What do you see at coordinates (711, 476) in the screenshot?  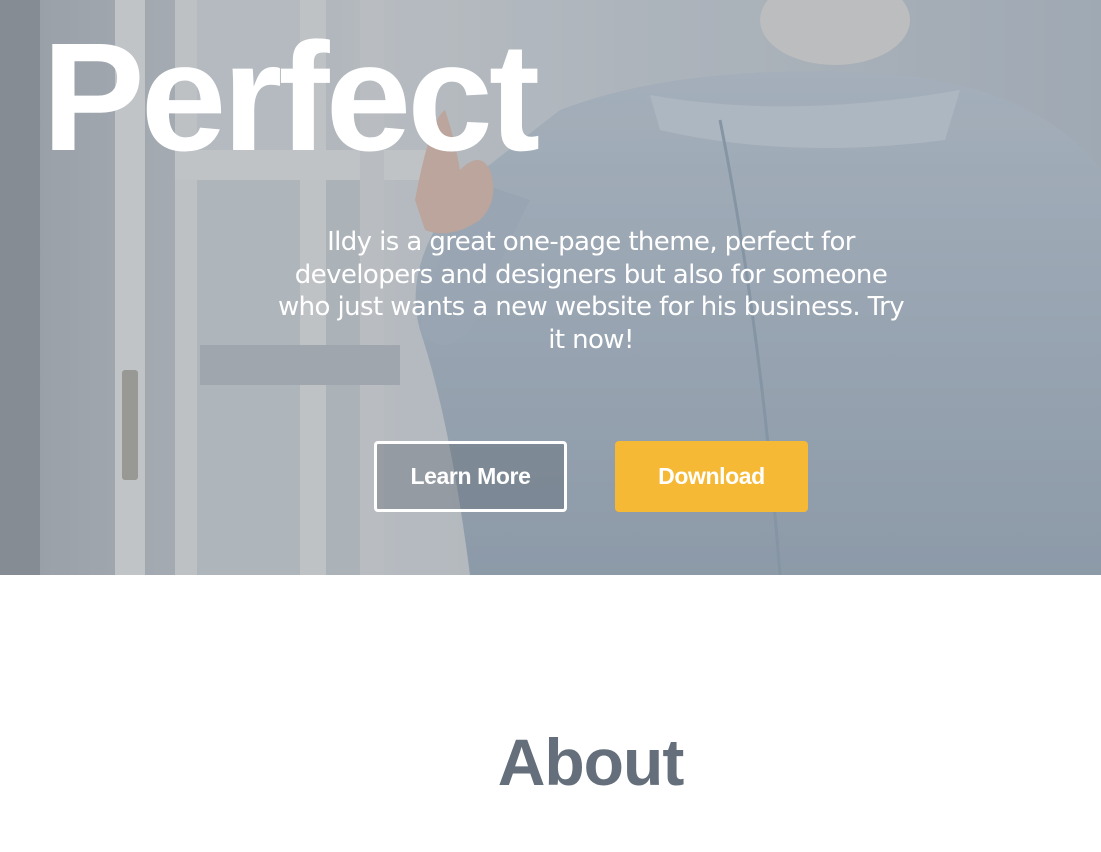 I see `download-button: Download` at bounding box center [711, 476].